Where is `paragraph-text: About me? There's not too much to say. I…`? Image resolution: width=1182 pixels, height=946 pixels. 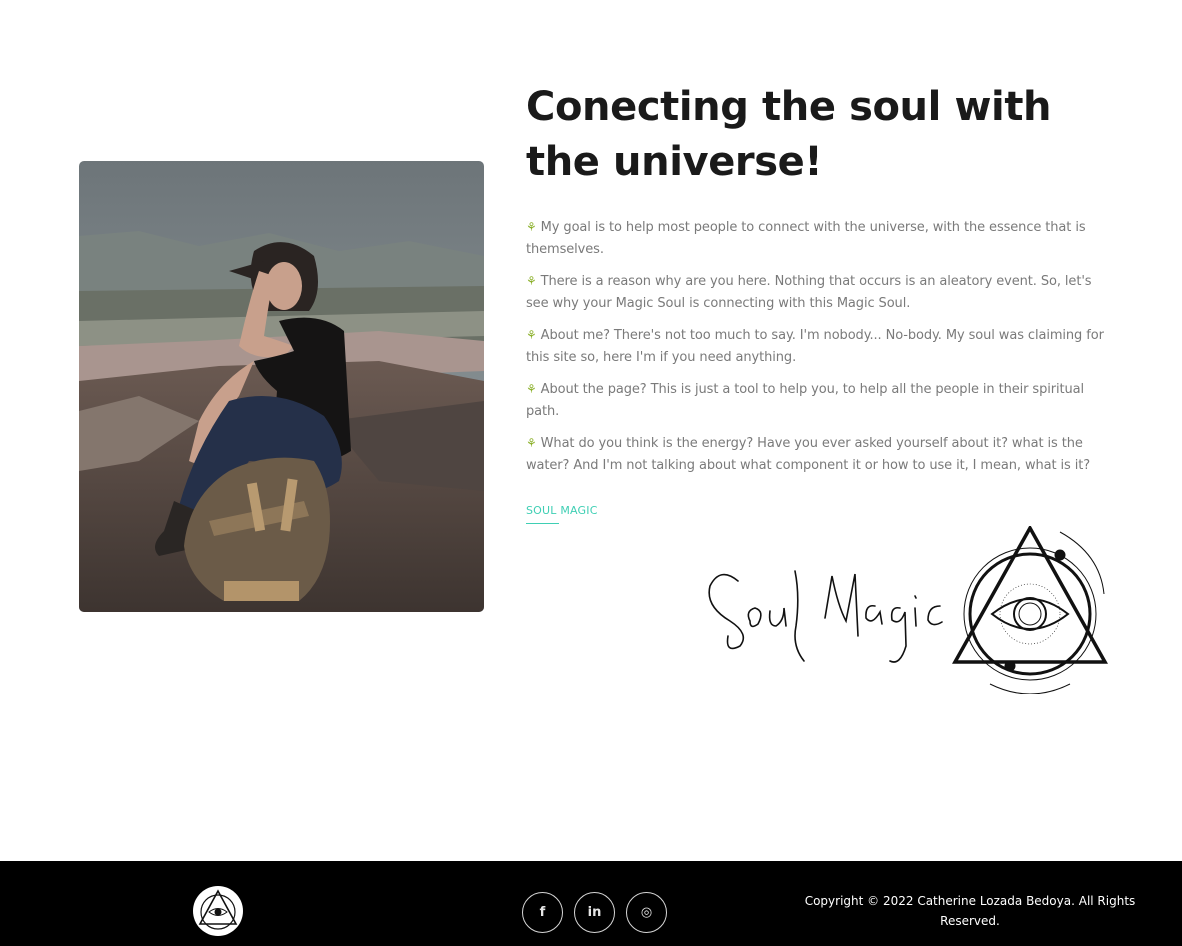
paragraph-text: About me? There's not too much to say. I… is located at coordinates (815, 346).